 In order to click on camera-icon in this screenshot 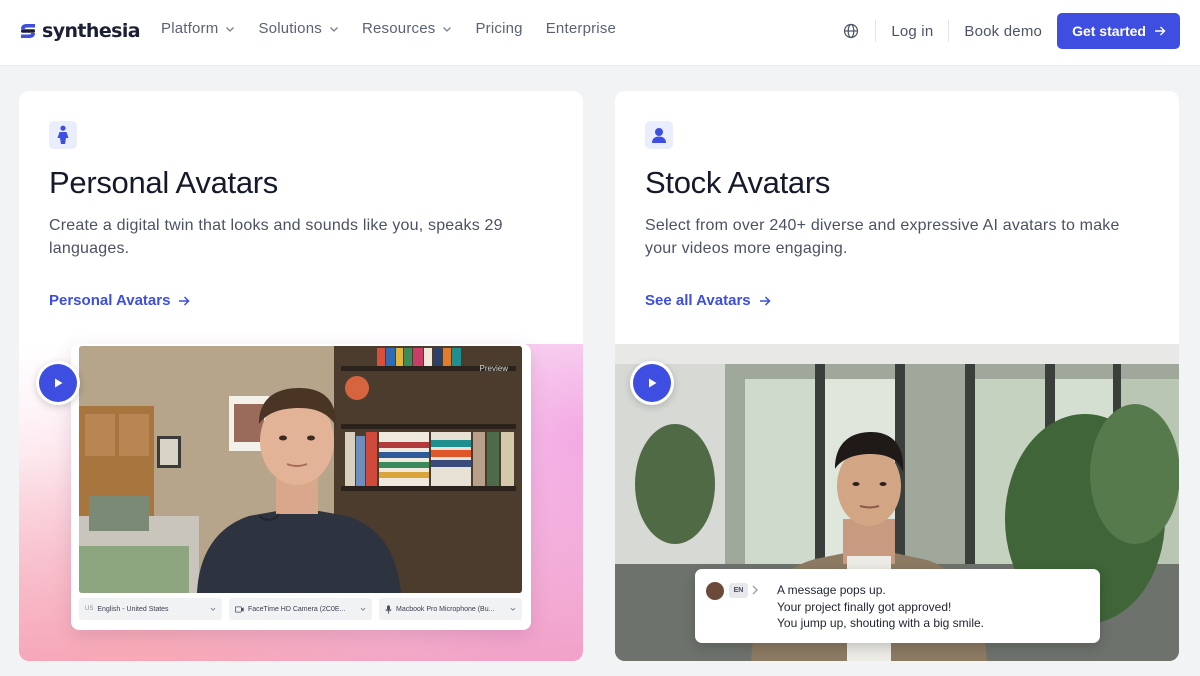, I will do `click(239, 609)`.